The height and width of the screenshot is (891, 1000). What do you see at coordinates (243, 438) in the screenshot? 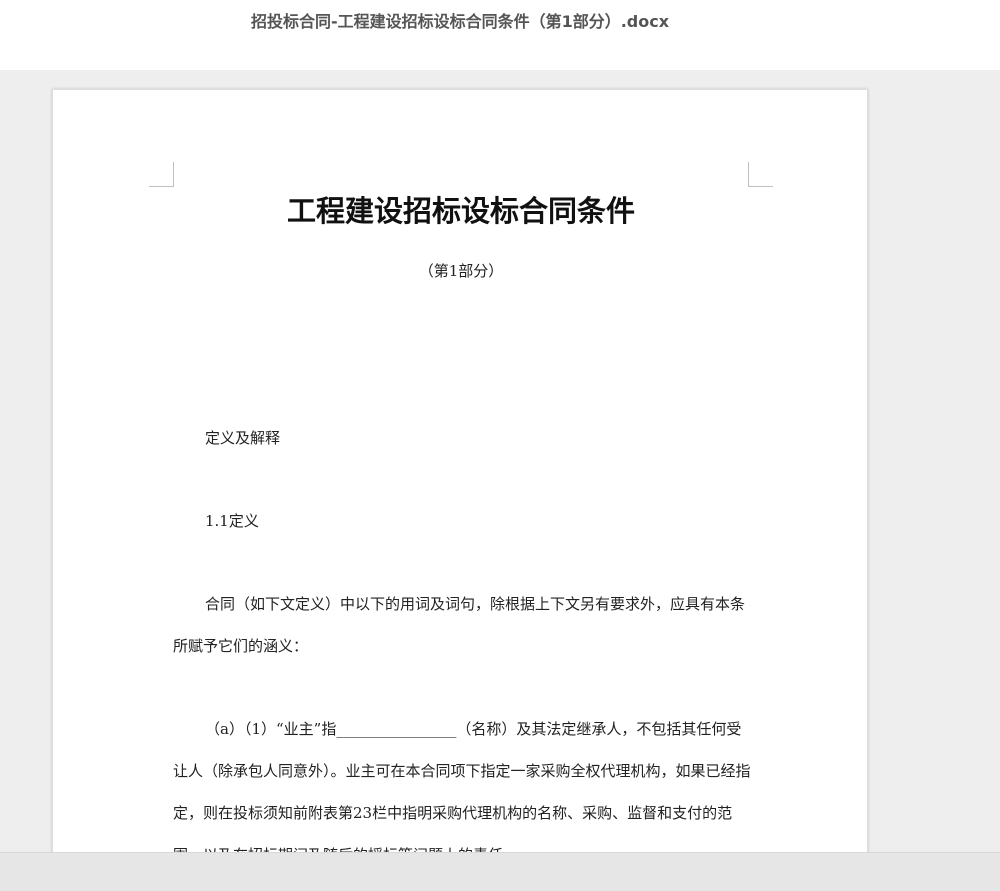
I see `paragraph-definitions-heading: 定义及解释` at bounding box center [243, 438].